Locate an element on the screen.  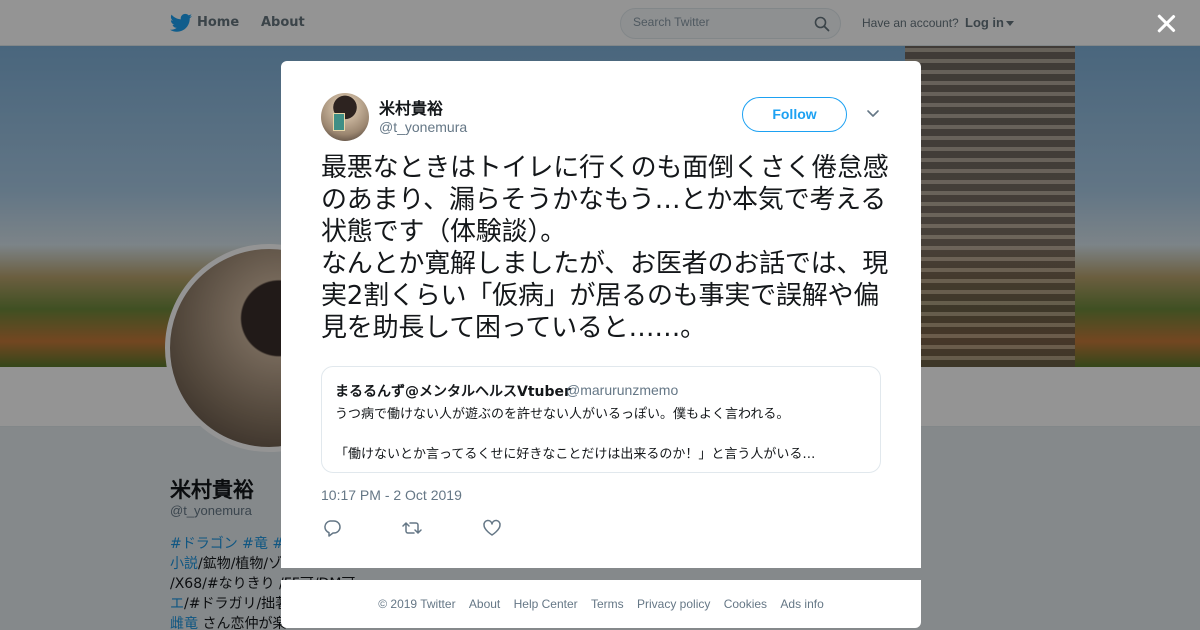
author-avatar is located at coordinates (345, 117).